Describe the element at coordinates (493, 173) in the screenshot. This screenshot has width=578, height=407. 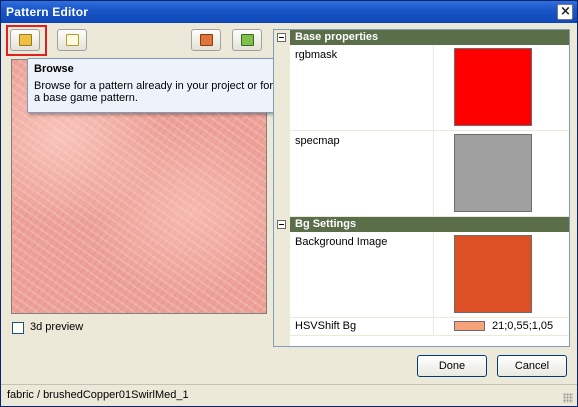
I see `specmap-swatch` at that location.